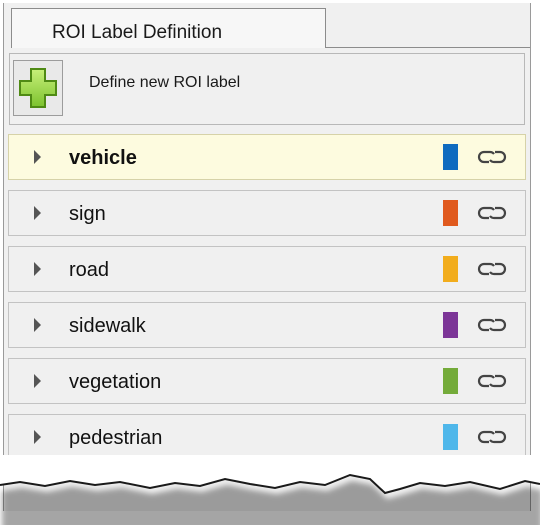 This screenshot has height=525, width=540. I want to click on define-new-roi-label-text: Define new ROI label, so click(165, 82).